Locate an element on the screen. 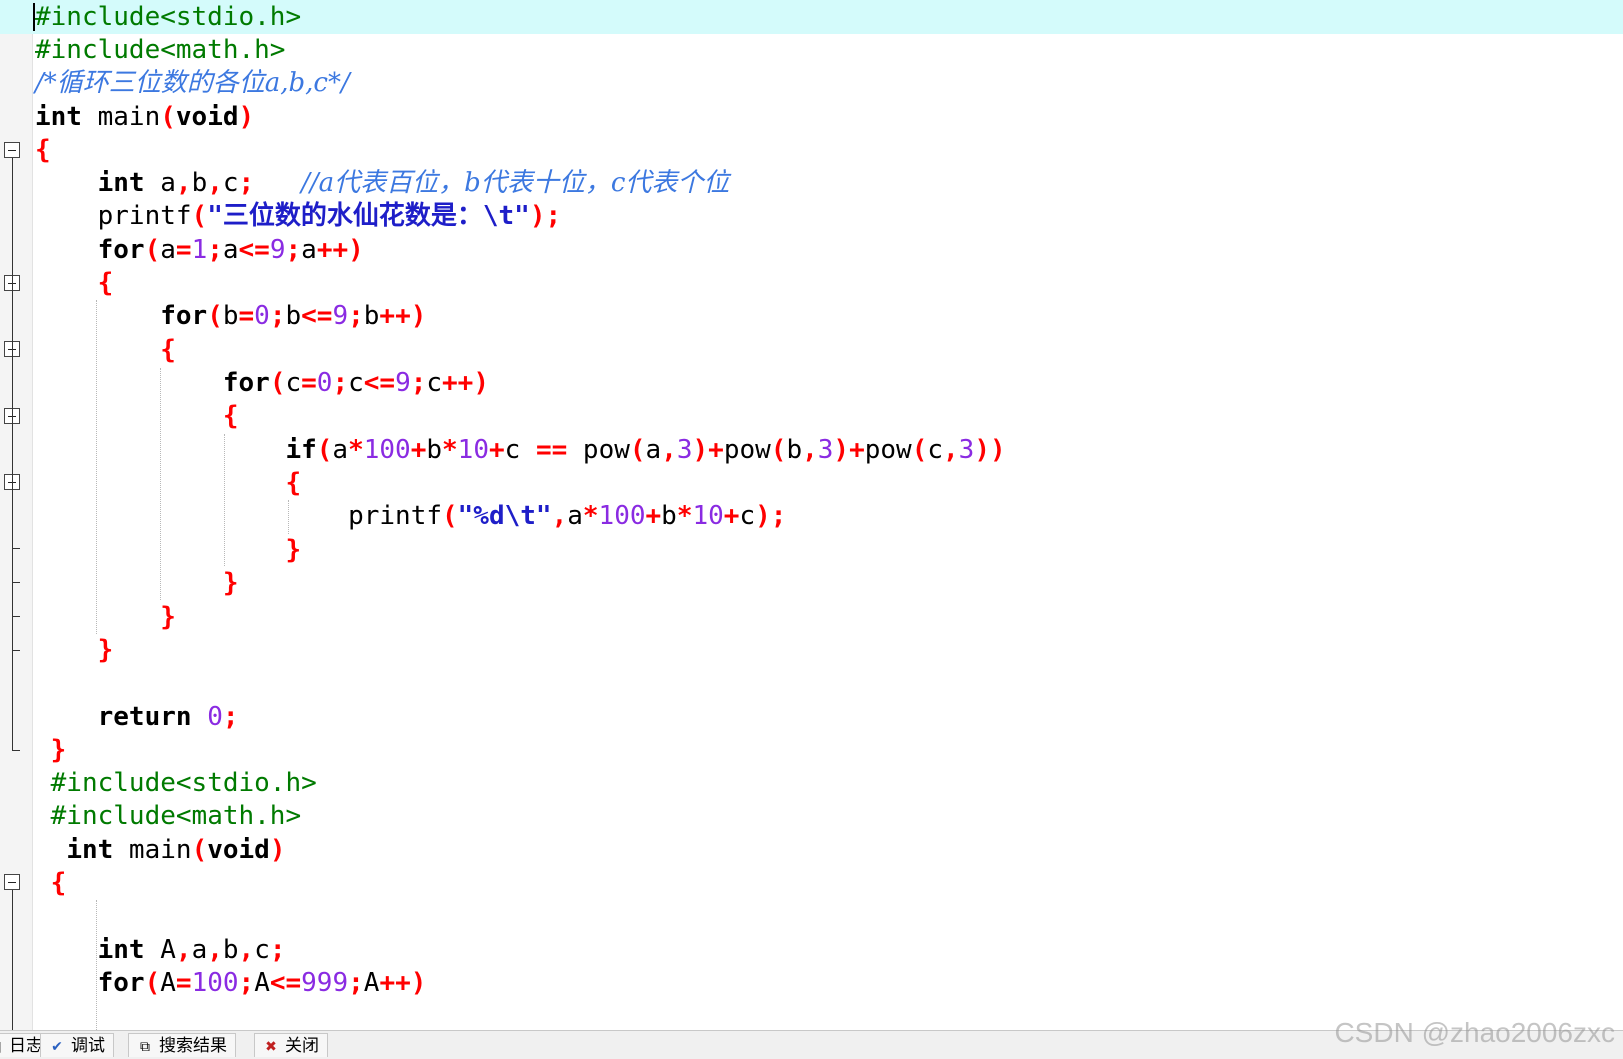 This screenshot has width=1623, height=1059. code-token: 1 is located at coordinates (199, 250).